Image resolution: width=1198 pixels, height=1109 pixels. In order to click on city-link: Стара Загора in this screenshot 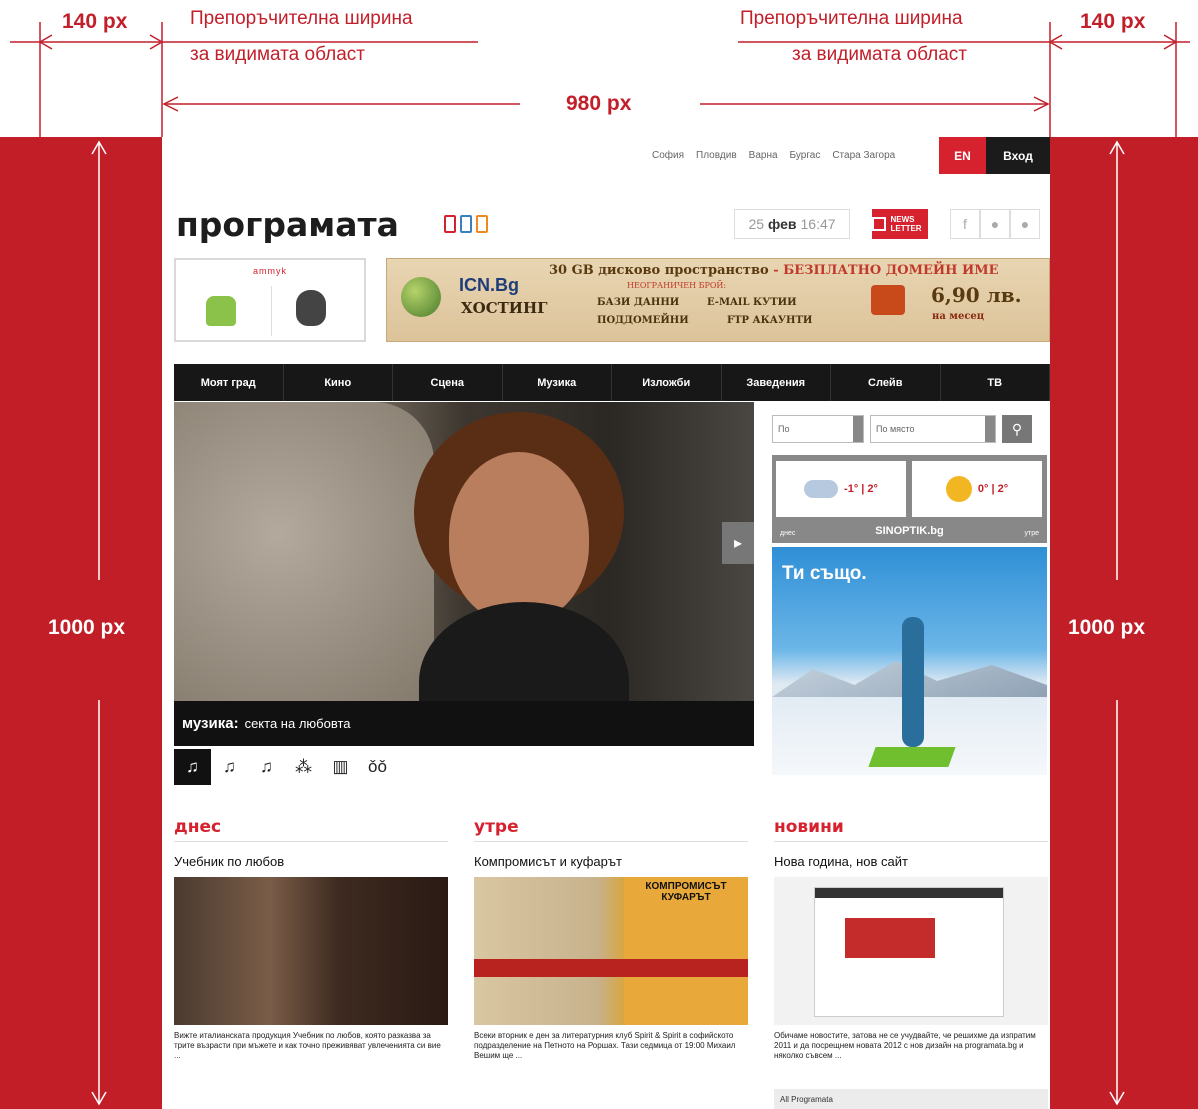, I will do `click(863, 155)`.